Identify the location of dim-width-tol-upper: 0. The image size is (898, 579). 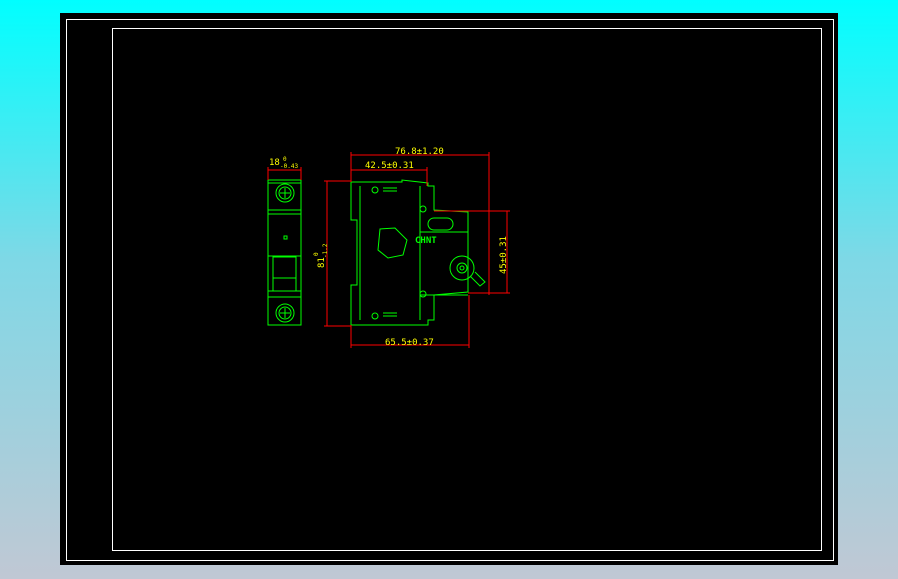
(285, 159).